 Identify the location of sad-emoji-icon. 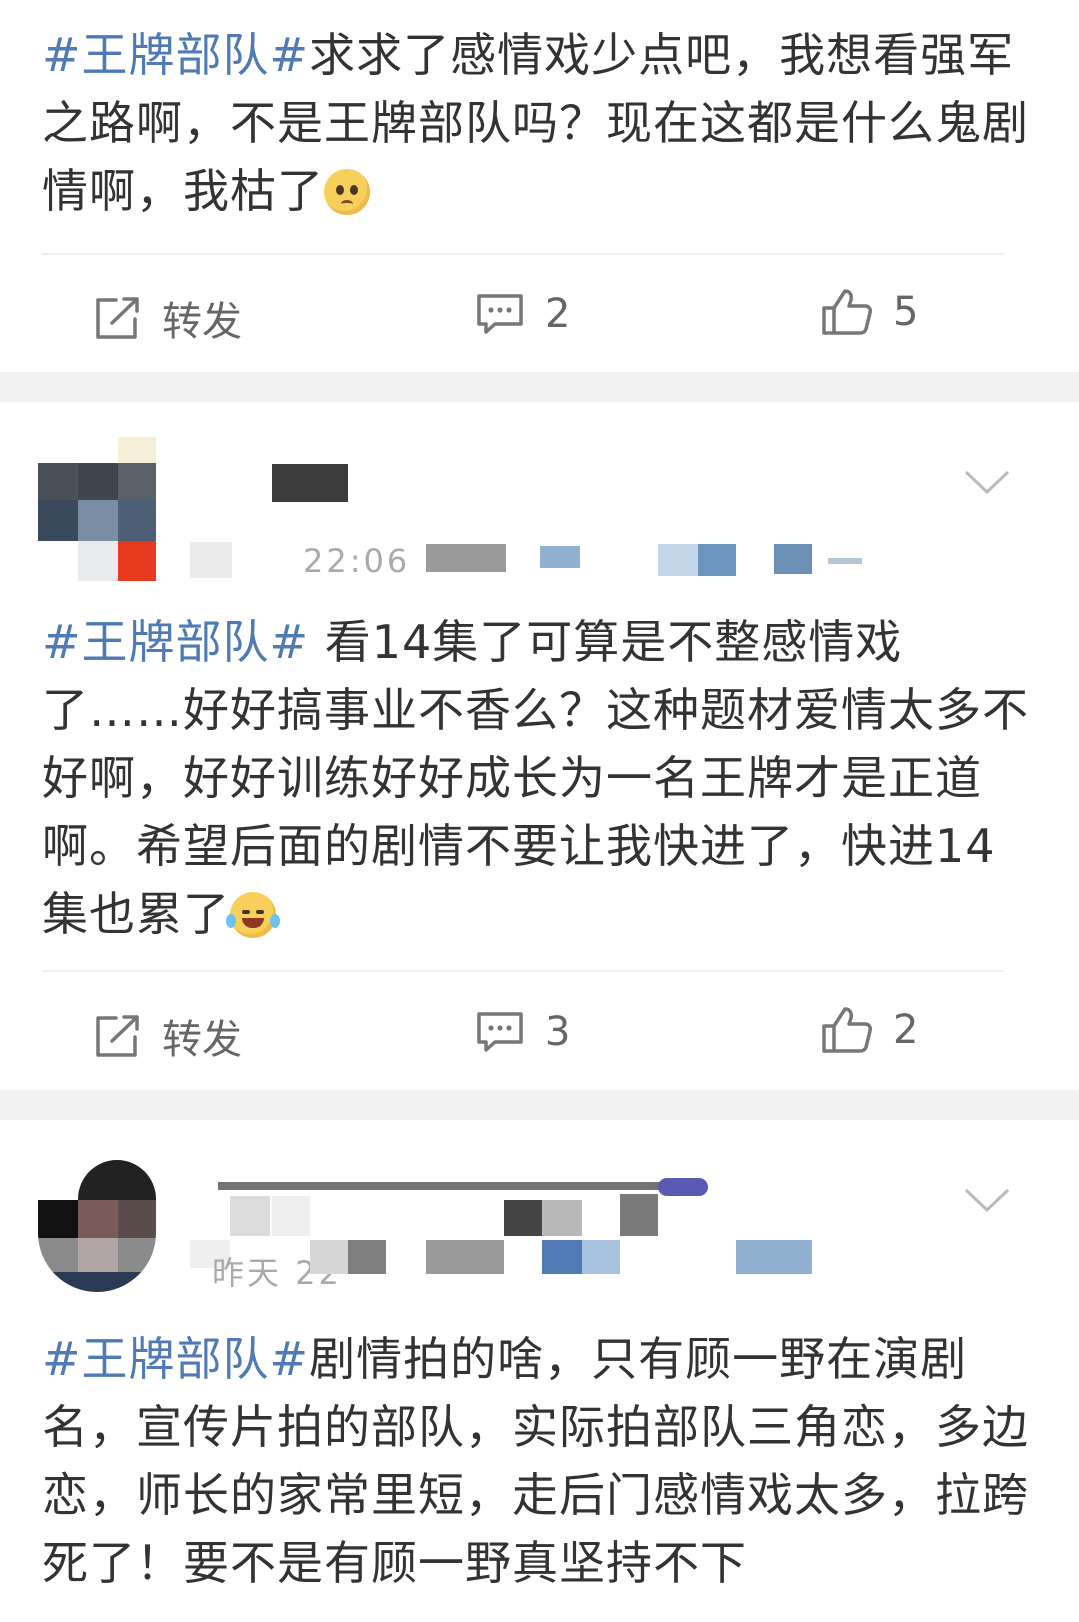
(347, 192).